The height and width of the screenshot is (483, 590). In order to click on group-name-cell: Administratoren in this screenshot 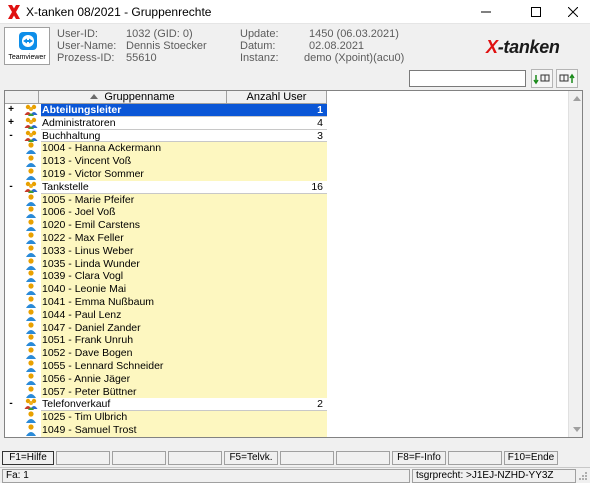, I will do `click(134, 123)`.